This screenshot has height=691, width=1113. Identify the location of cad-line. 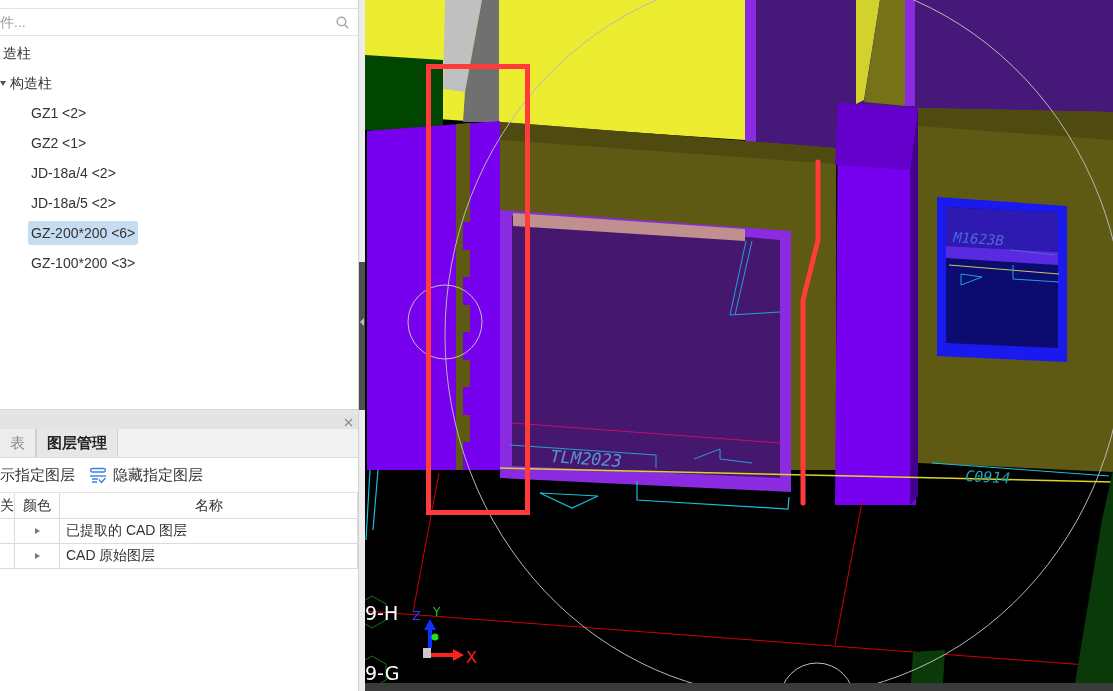
(1032, 252).